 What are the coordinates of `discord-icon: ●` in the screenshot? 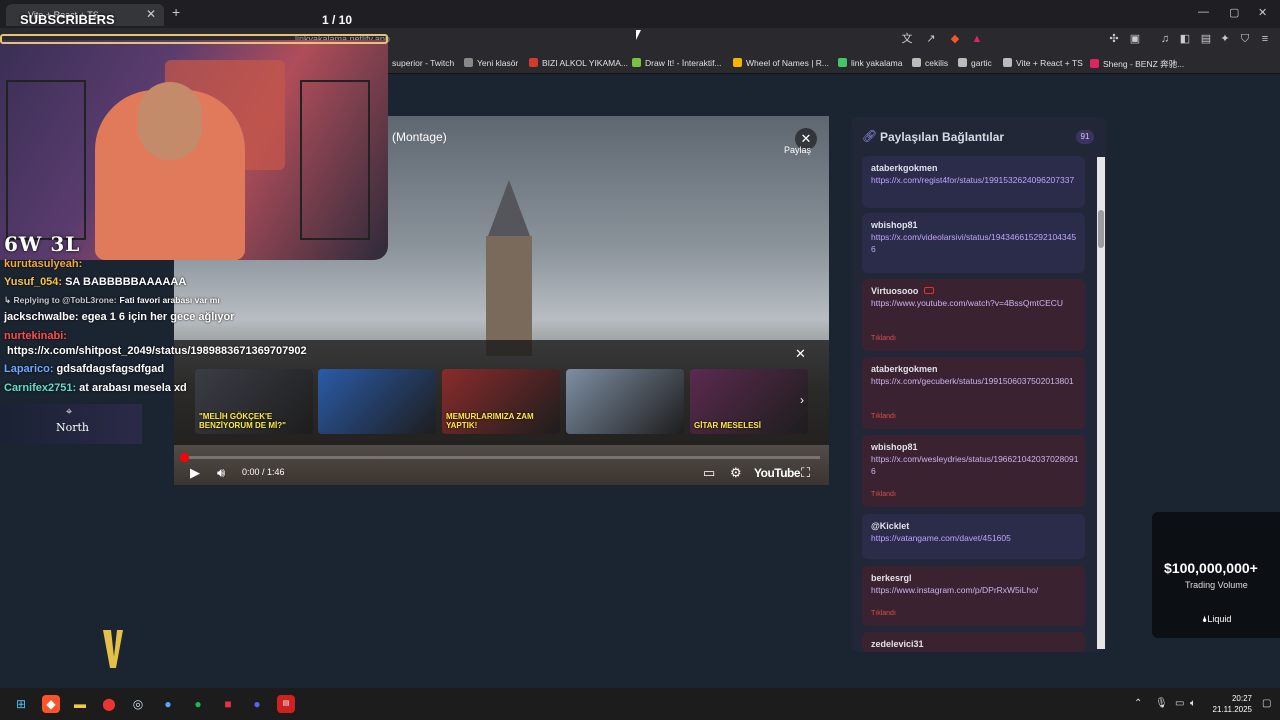 It's located at (257, 704).